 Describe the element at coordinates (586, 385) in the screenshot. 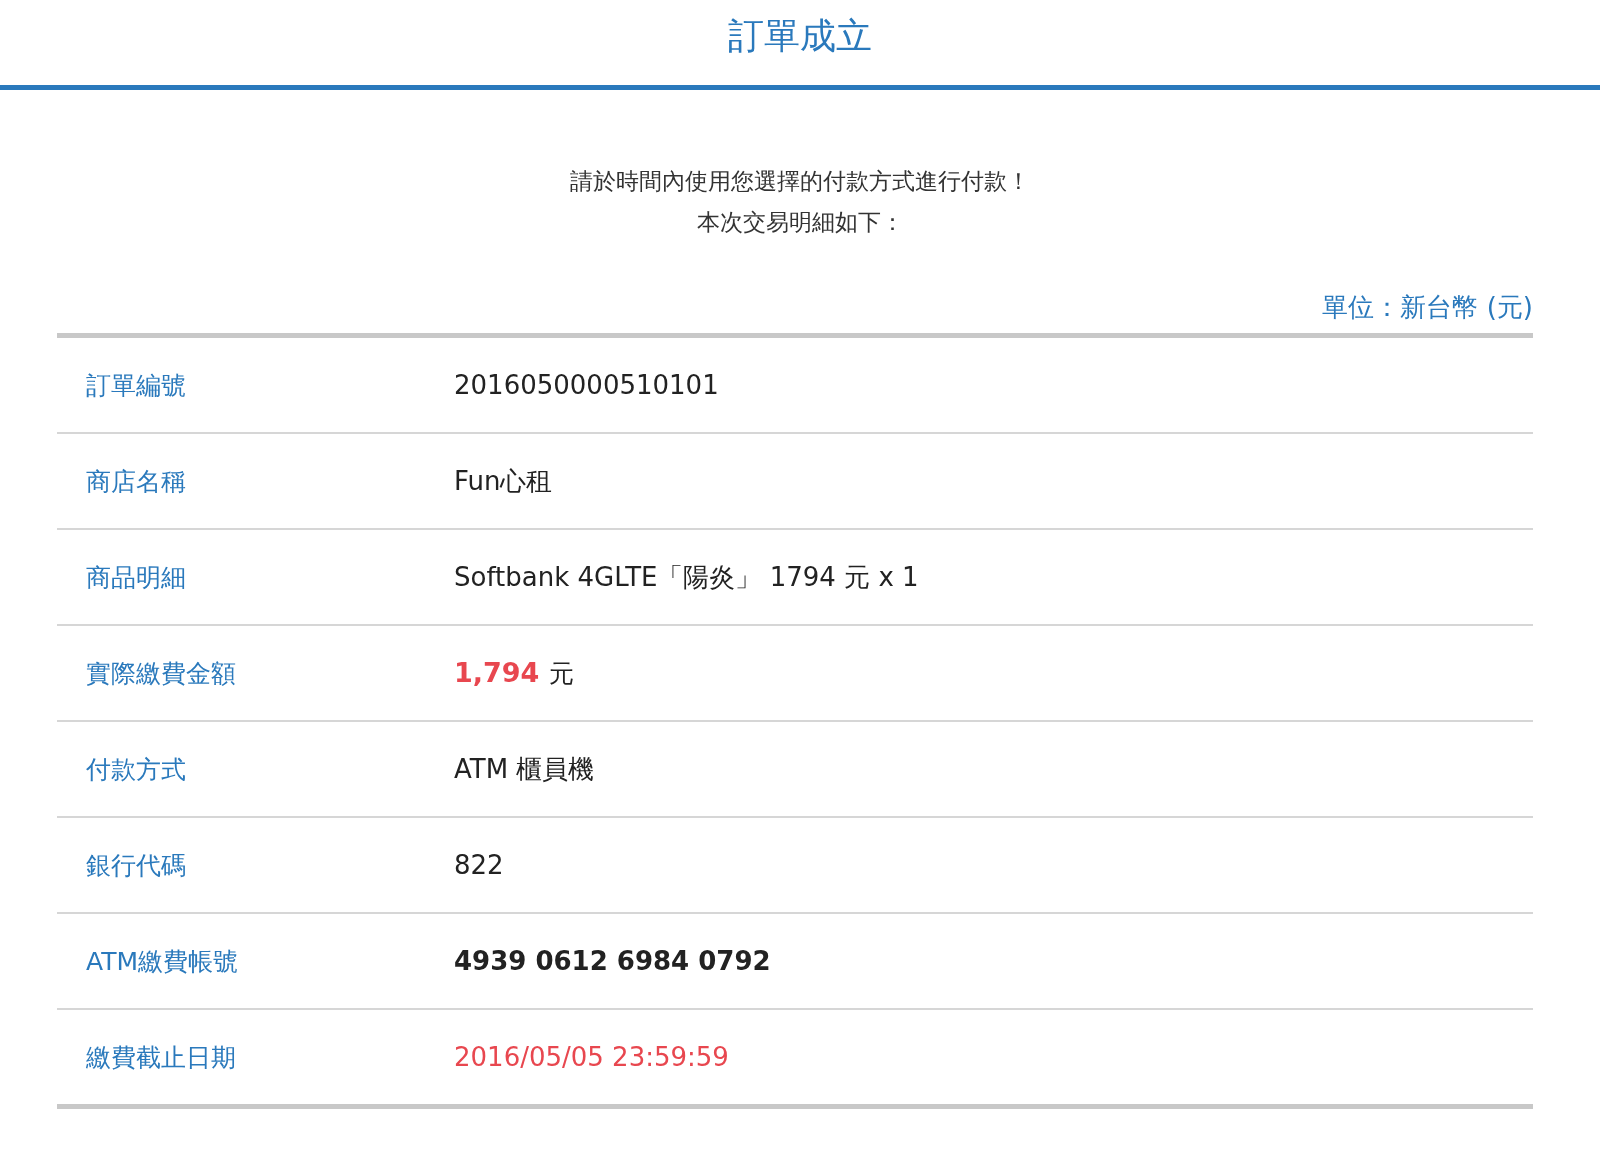

I see `field-value: 2016050000510101` at that location.